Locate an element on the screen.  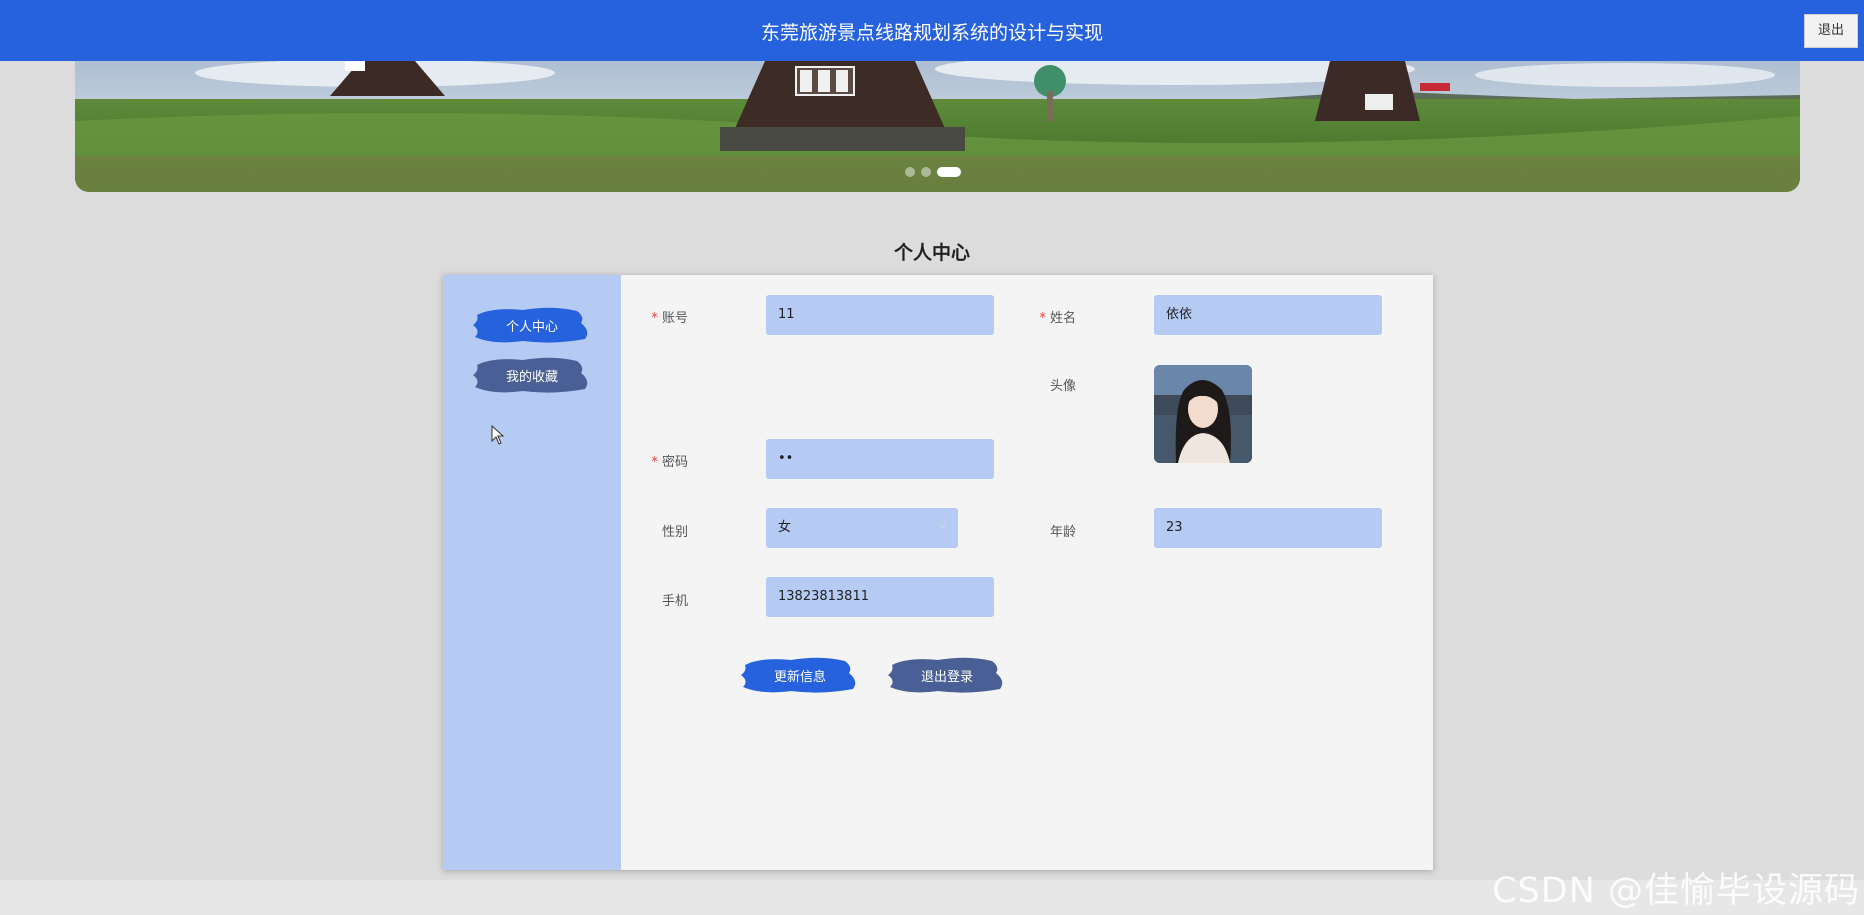
age-label: 年龄 is located at coordinates (1062, 532).